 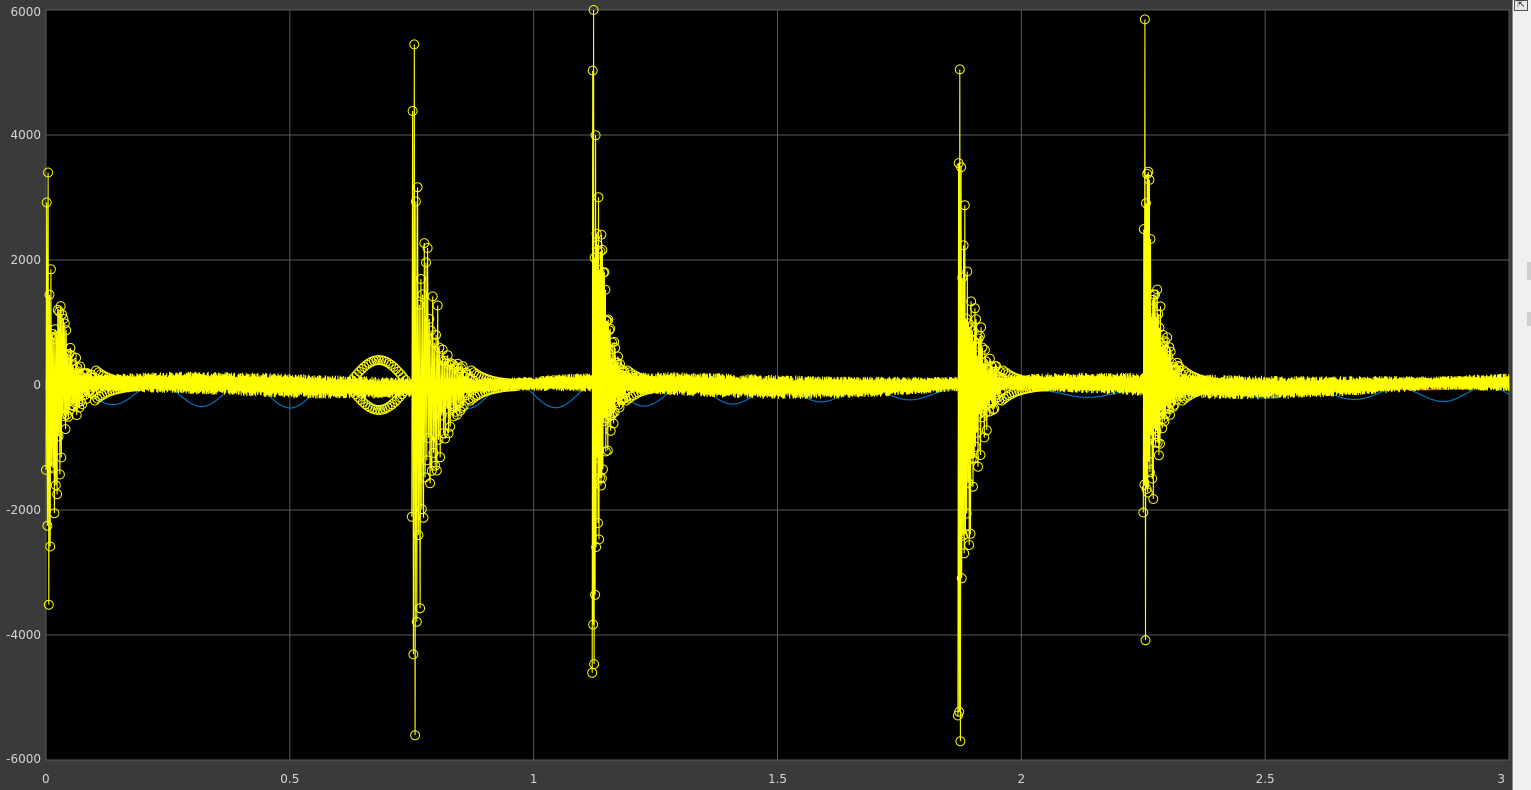 What do you see at coordinates (289, 779) in the screenshot?
I see `x-tick-label: 0.5` at bounding box center [289, 779].